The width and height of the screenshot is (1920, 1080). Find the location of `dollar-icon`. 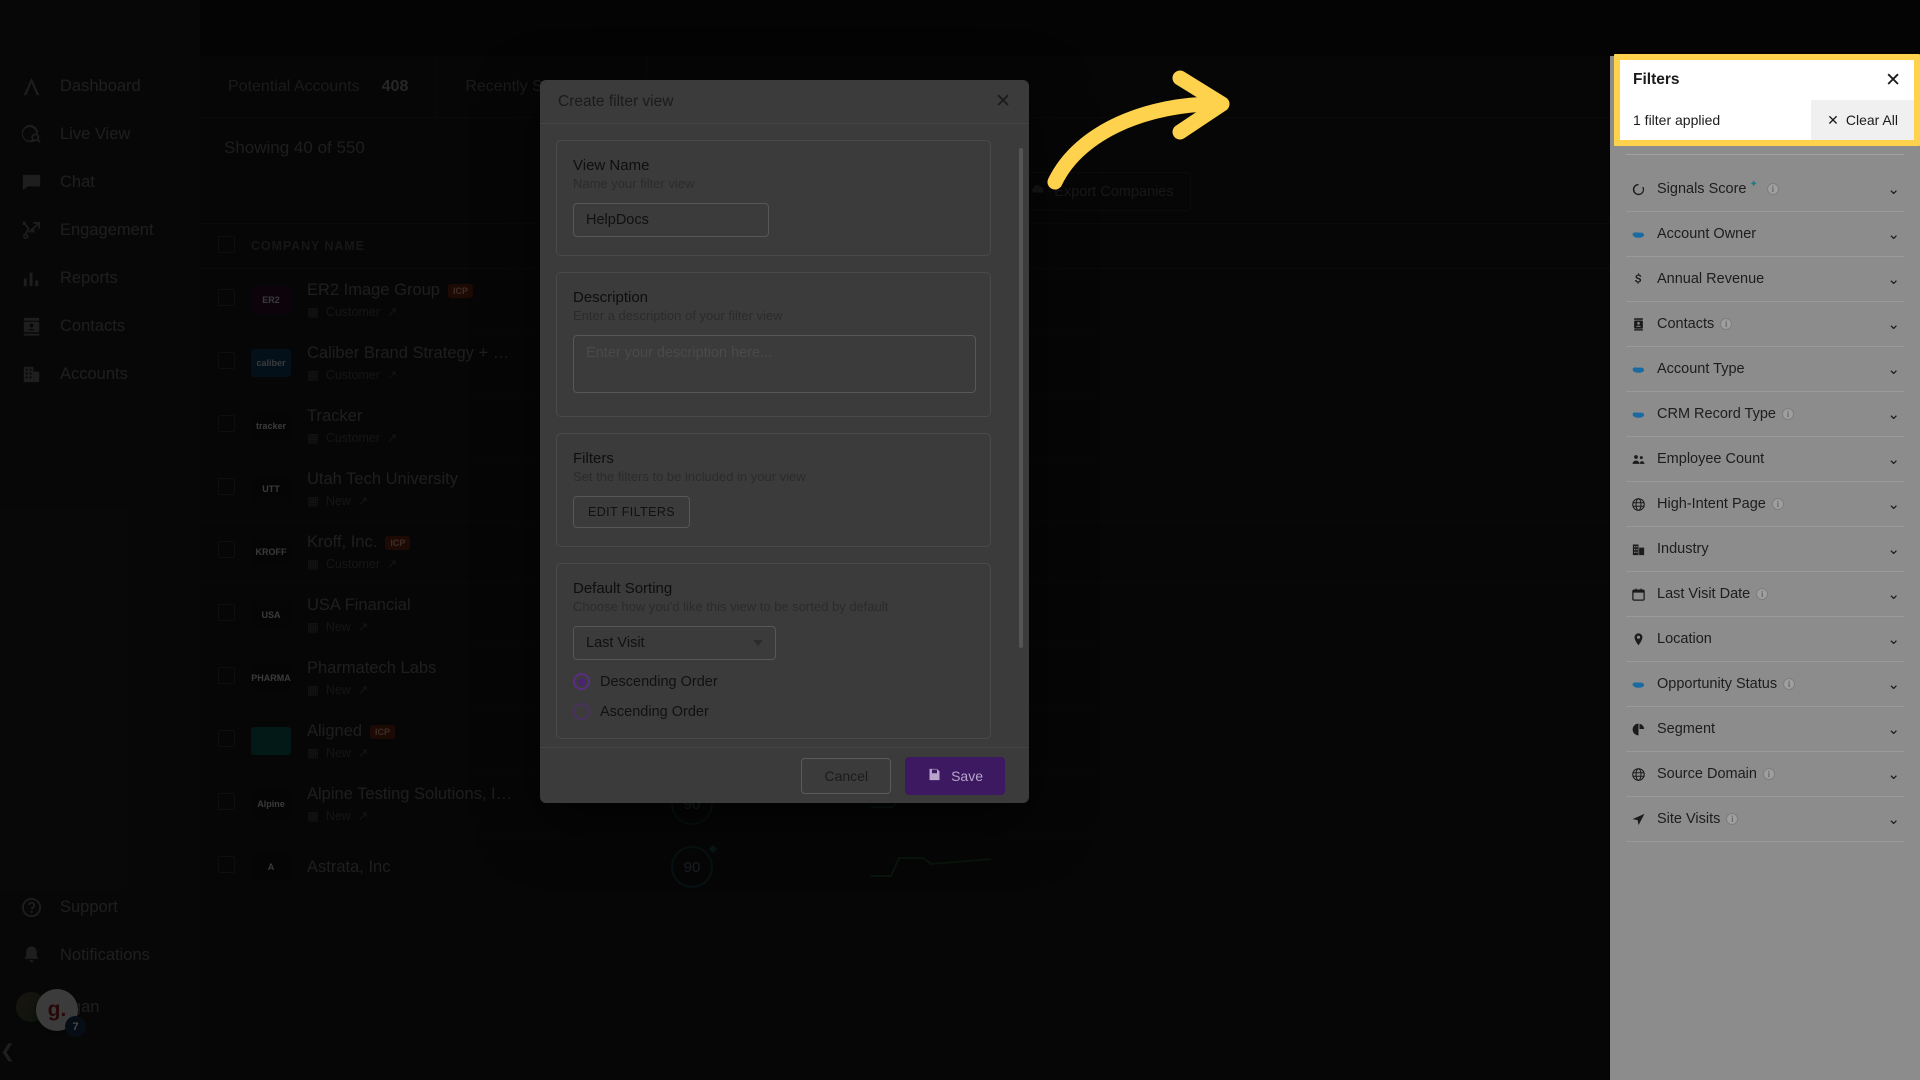

dollar-icon is located at coordinates (1638, 279).